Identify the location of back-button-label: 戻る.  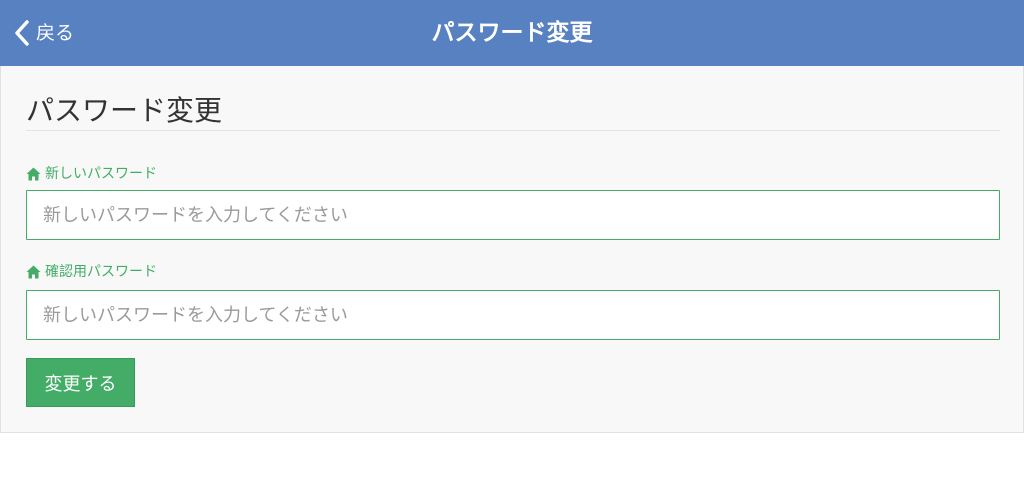
(55, 32).